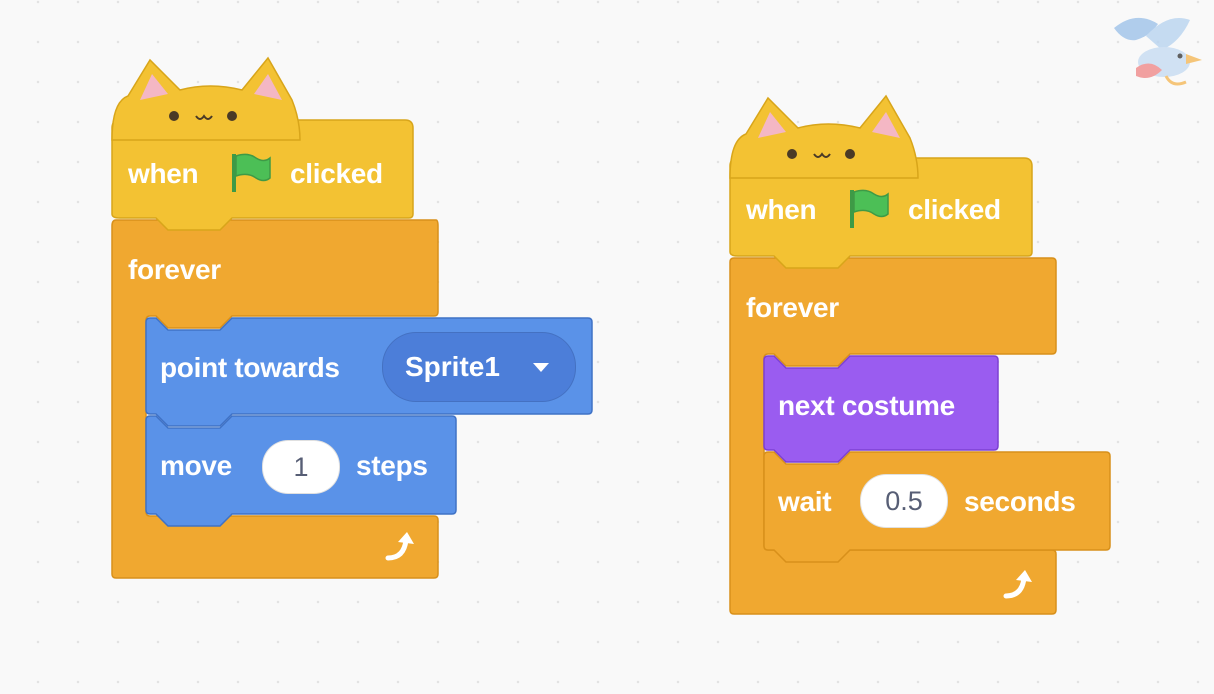 The image size is (1214, 694). I want to click on bird-mascot-icon, so click(1156, 49).